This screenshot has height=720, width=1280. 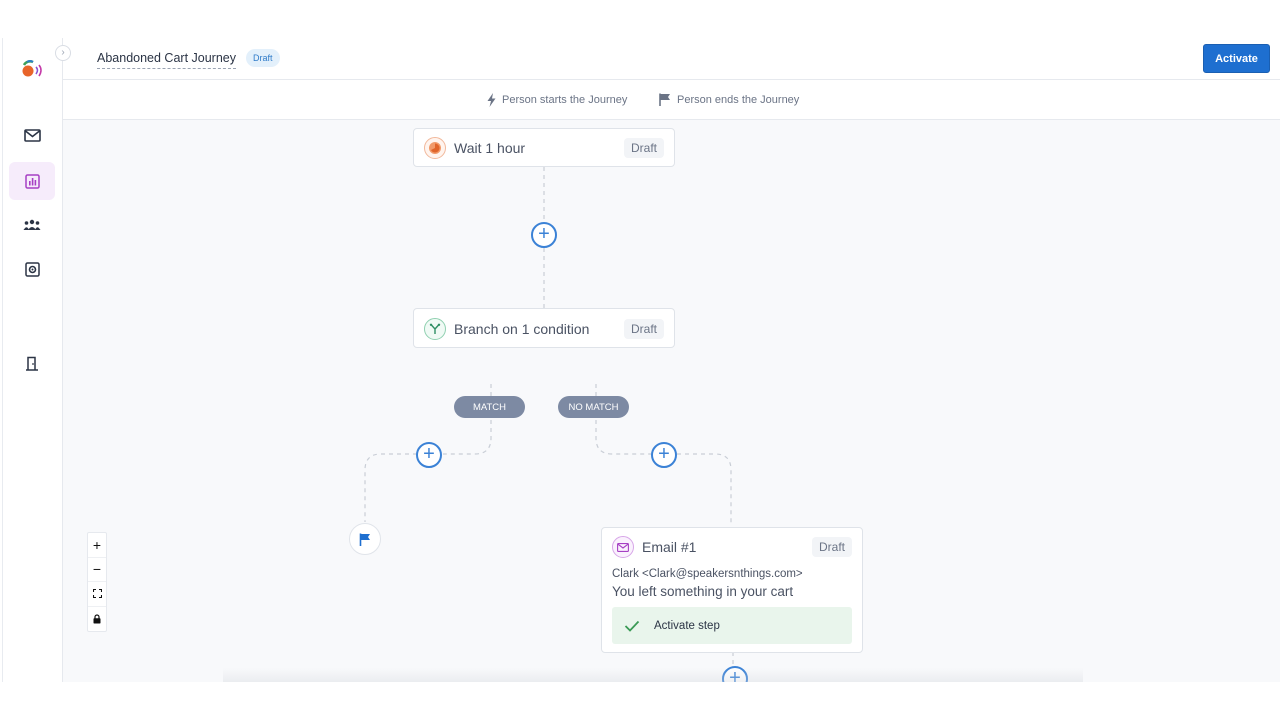 I want to click on branch-node: Branch on 1 condition Draft, so click(x=544, y=328).